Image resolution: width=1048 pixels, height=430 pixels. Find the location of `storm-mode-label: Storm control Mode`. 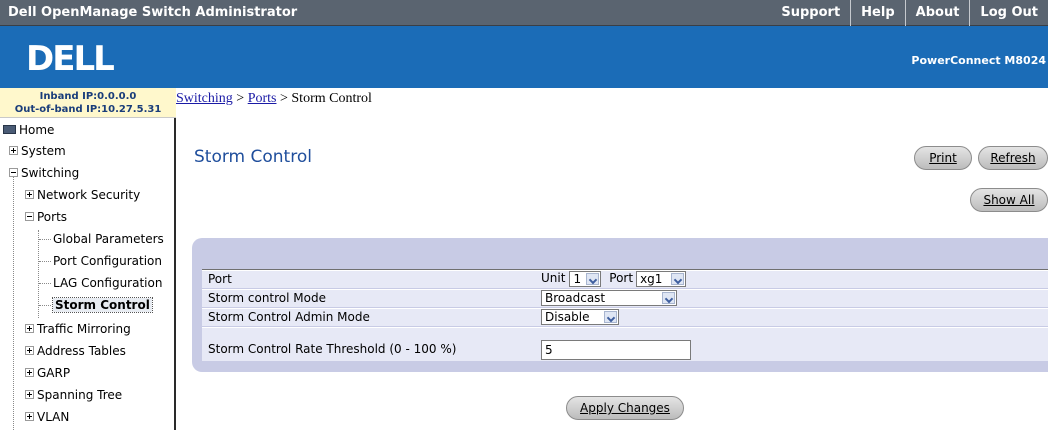

storm-mode-label: Storm control Mode is located at coordinates (267, 298).